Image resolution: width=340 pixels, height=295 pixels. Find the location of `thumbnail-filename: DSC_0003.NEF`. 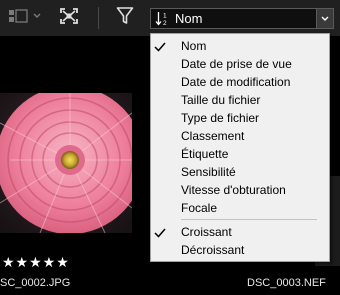

thumbnail-filename: DSC_0003.NEF is located at coordinates (286, 283).